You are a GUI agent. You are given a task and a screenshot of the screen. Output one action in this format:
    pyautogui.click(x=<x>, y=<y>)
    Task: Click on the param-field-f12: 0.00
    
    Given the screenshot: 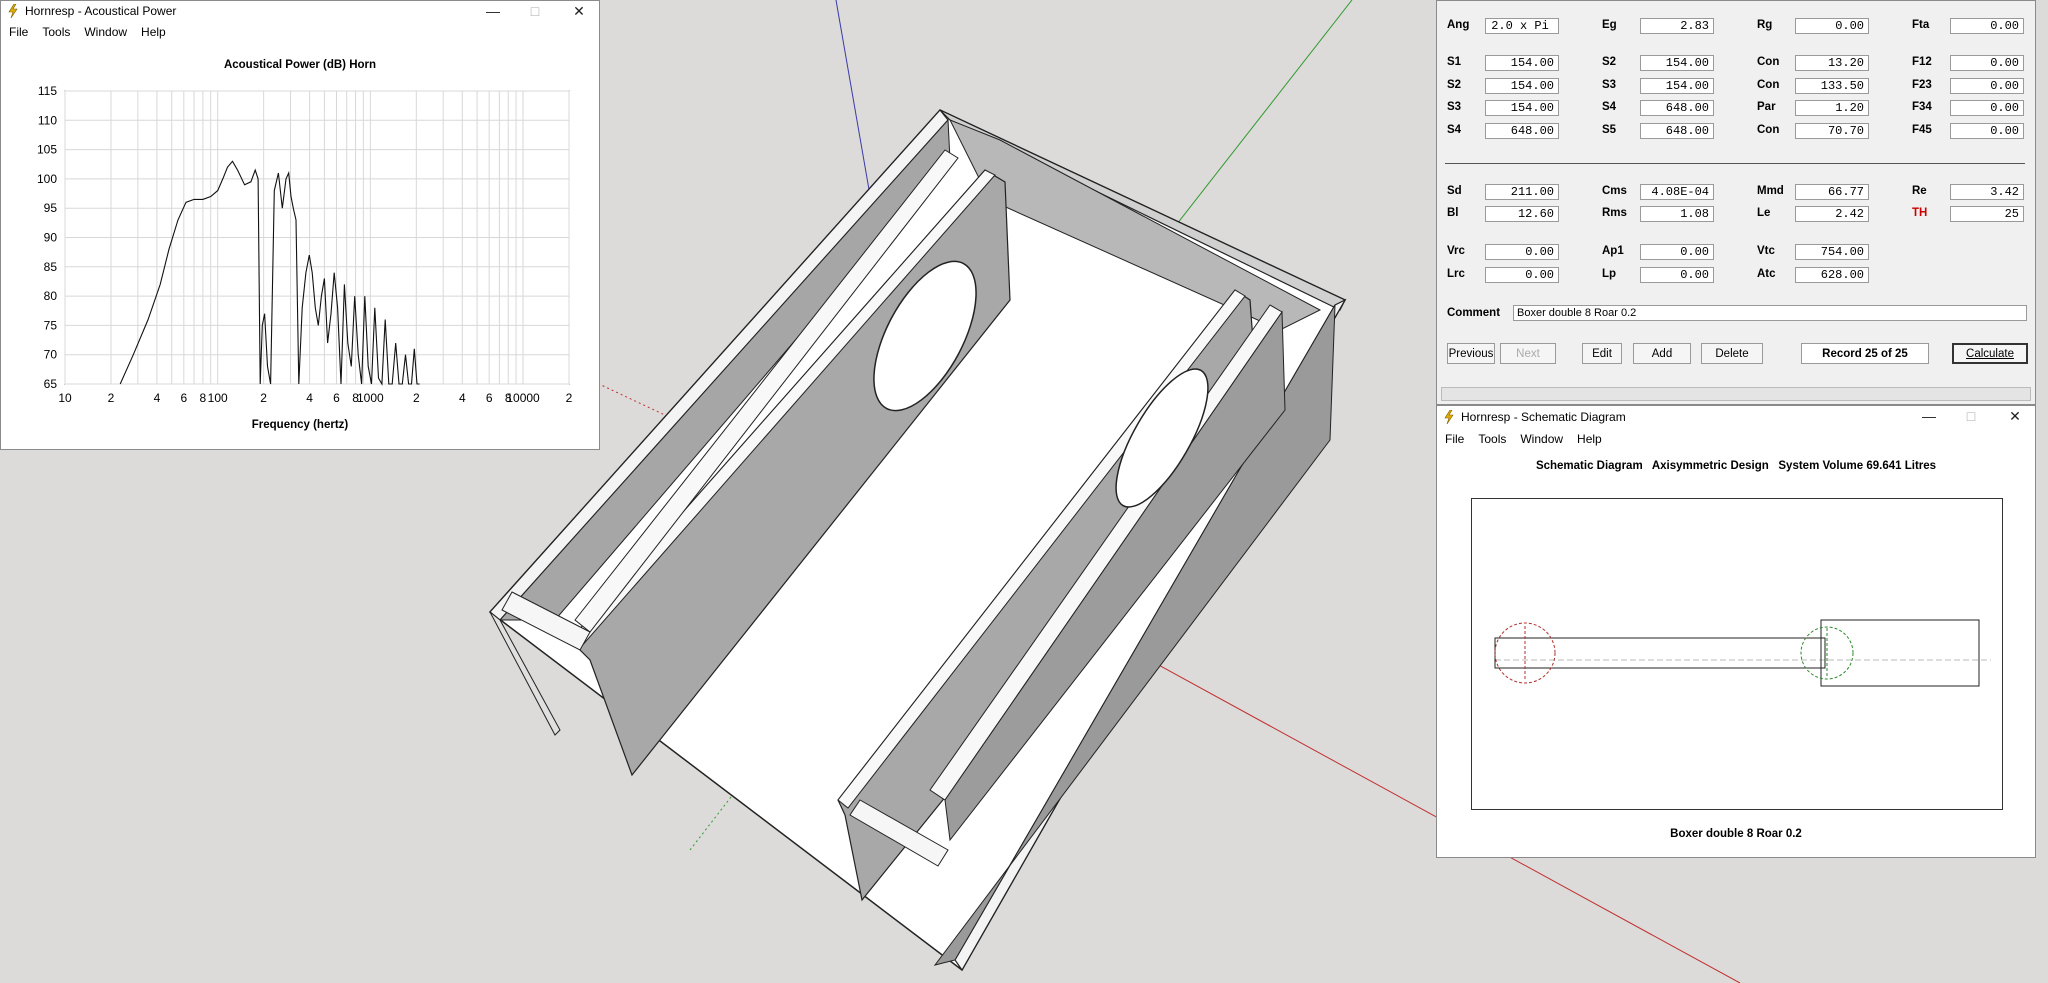 What is the action you would take?
    pyautogui.click(x=1987, y=63)
    